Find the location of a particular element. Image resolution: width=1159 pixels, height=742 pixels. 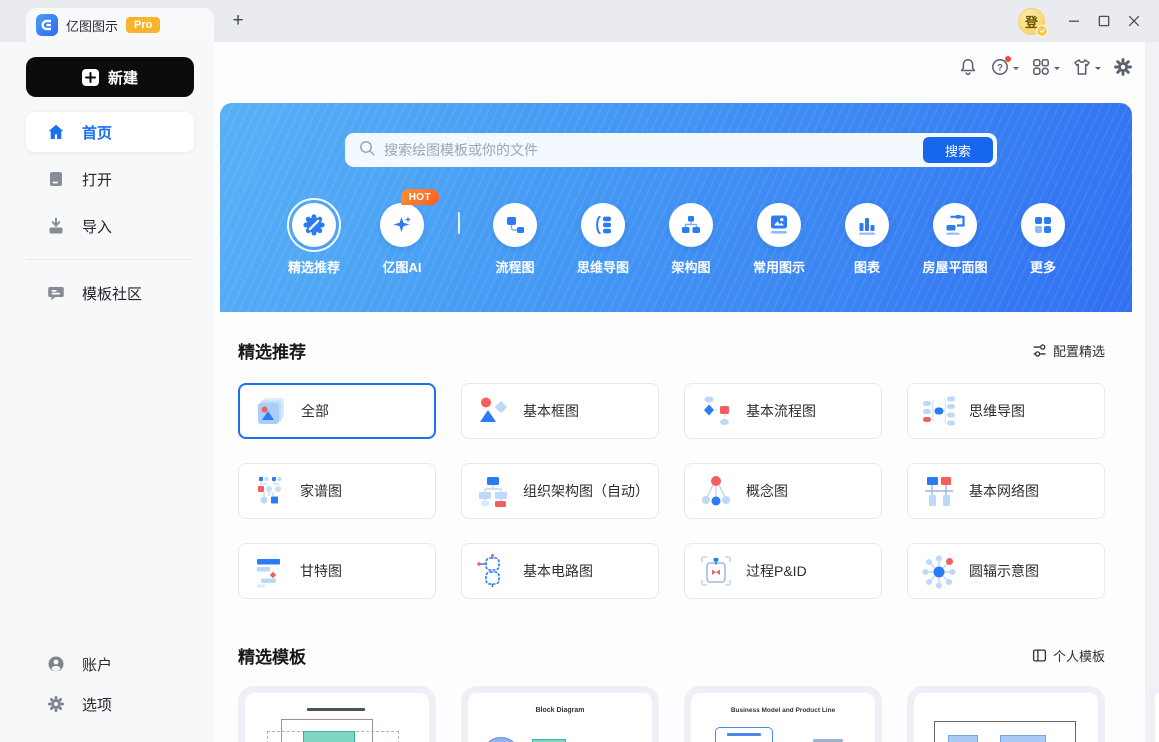

sidebar-item-template-community: 模板社区 is located at coordinates (110, 293).